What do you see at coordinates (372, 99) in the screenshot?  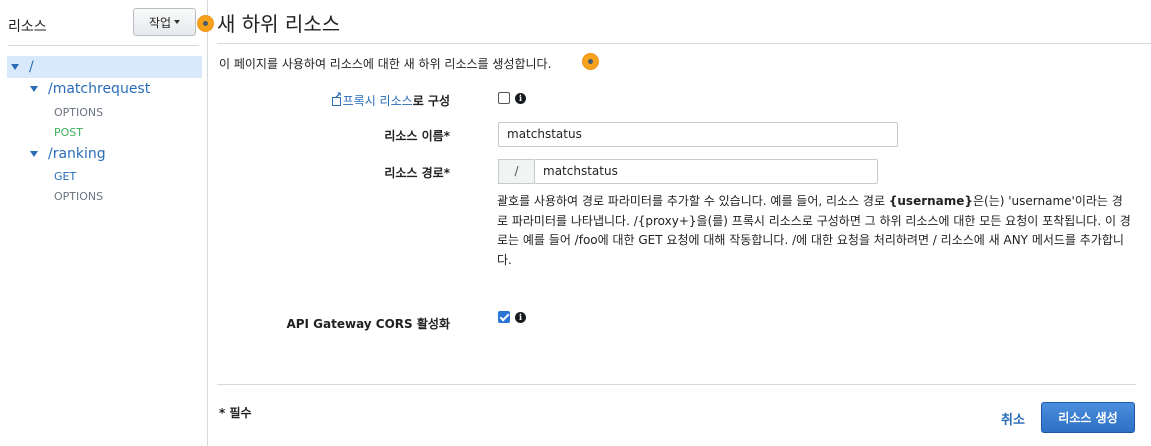 I see `proxy-resource-link: 프록시 리소스` at bounding box center [372, 99].